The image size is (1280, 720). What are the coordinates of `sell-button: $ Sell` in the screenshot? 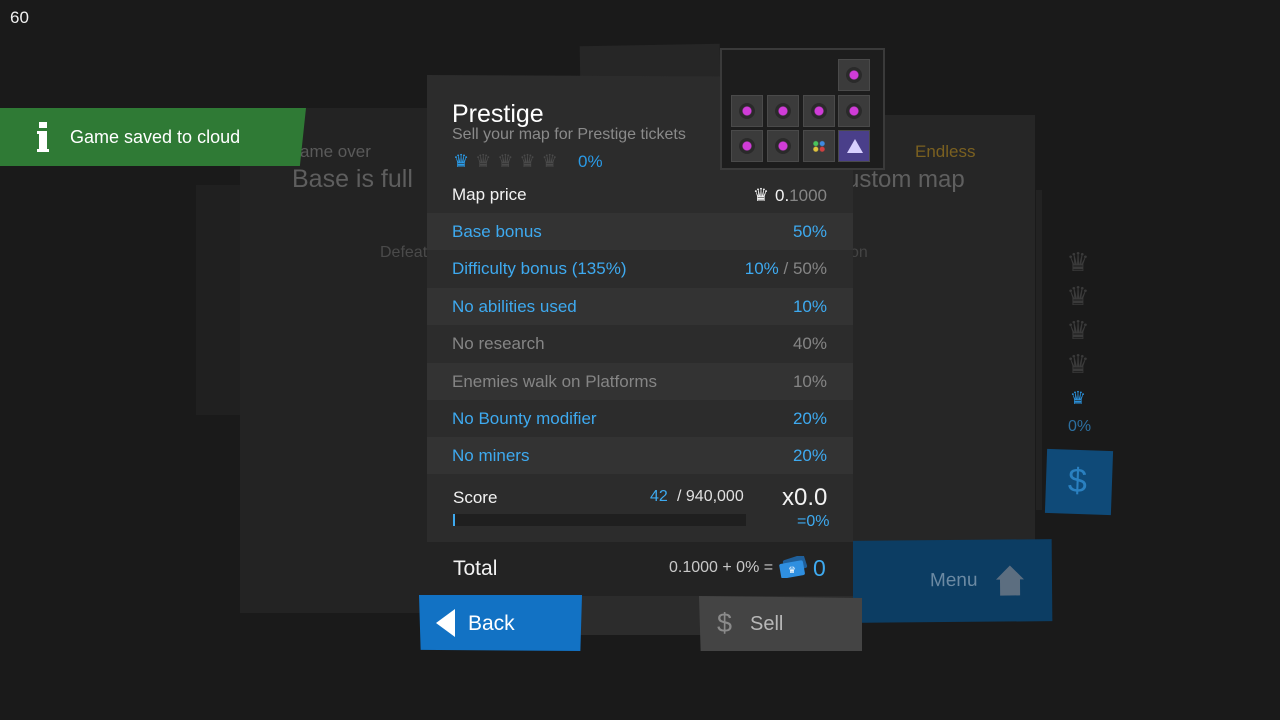 It's located at (780, 623).